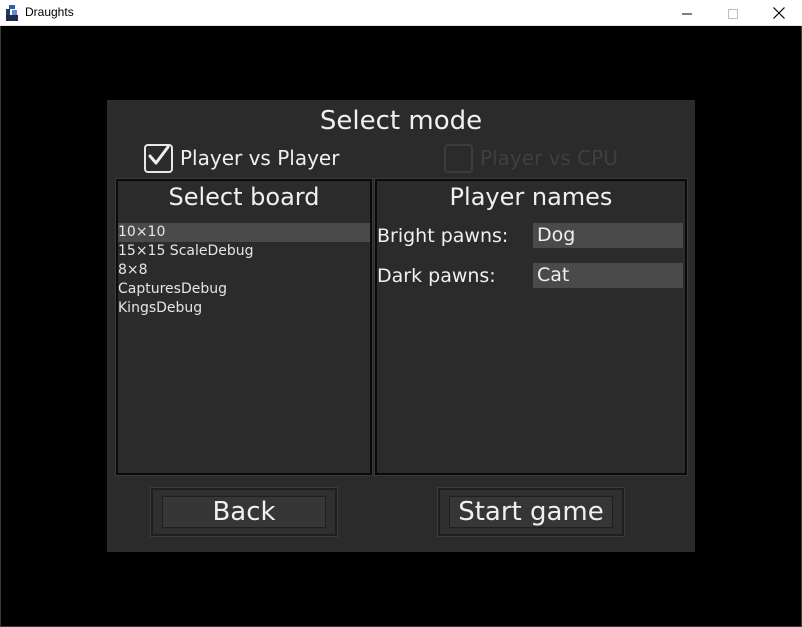  Describe the element at coordinates (443, 236) in the screenshot. I see `bright-pawns-label: Bright pawns:` at that location.